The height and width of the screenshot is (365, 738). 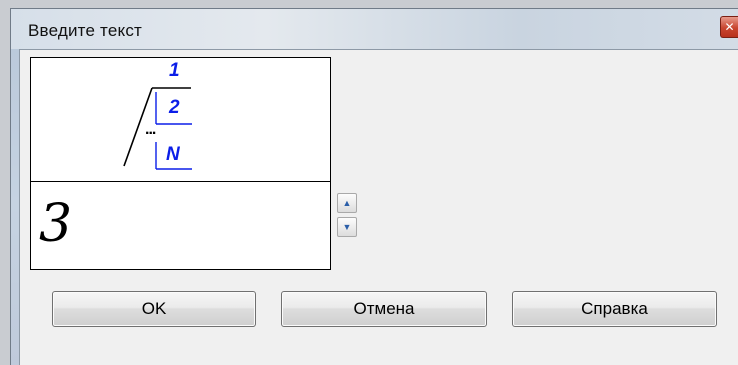 I want to click on chevron-down-icon: ▼, so click(x=347, y=227).